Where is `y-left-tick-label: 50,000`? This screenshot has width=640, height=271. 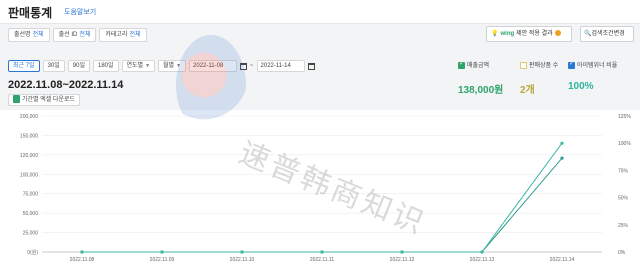 y-left-tick-label: 50,000 is located at coordinates (31, 214).